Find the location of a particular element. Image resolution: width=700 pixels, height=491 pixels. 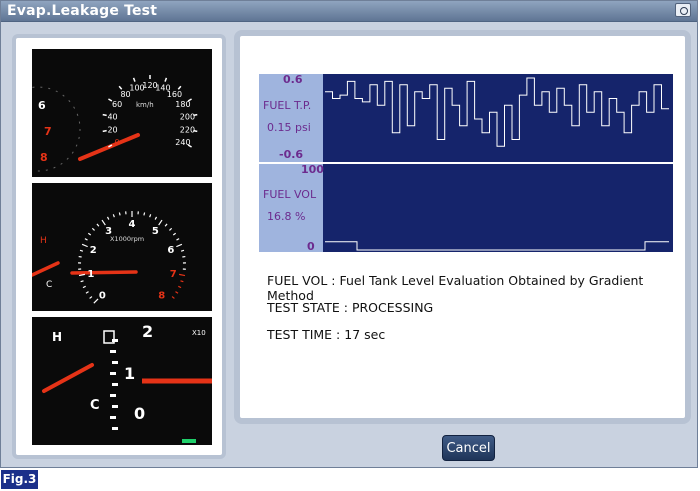

speedometer-tick-label: 60 is located at coordinates (117, 104).